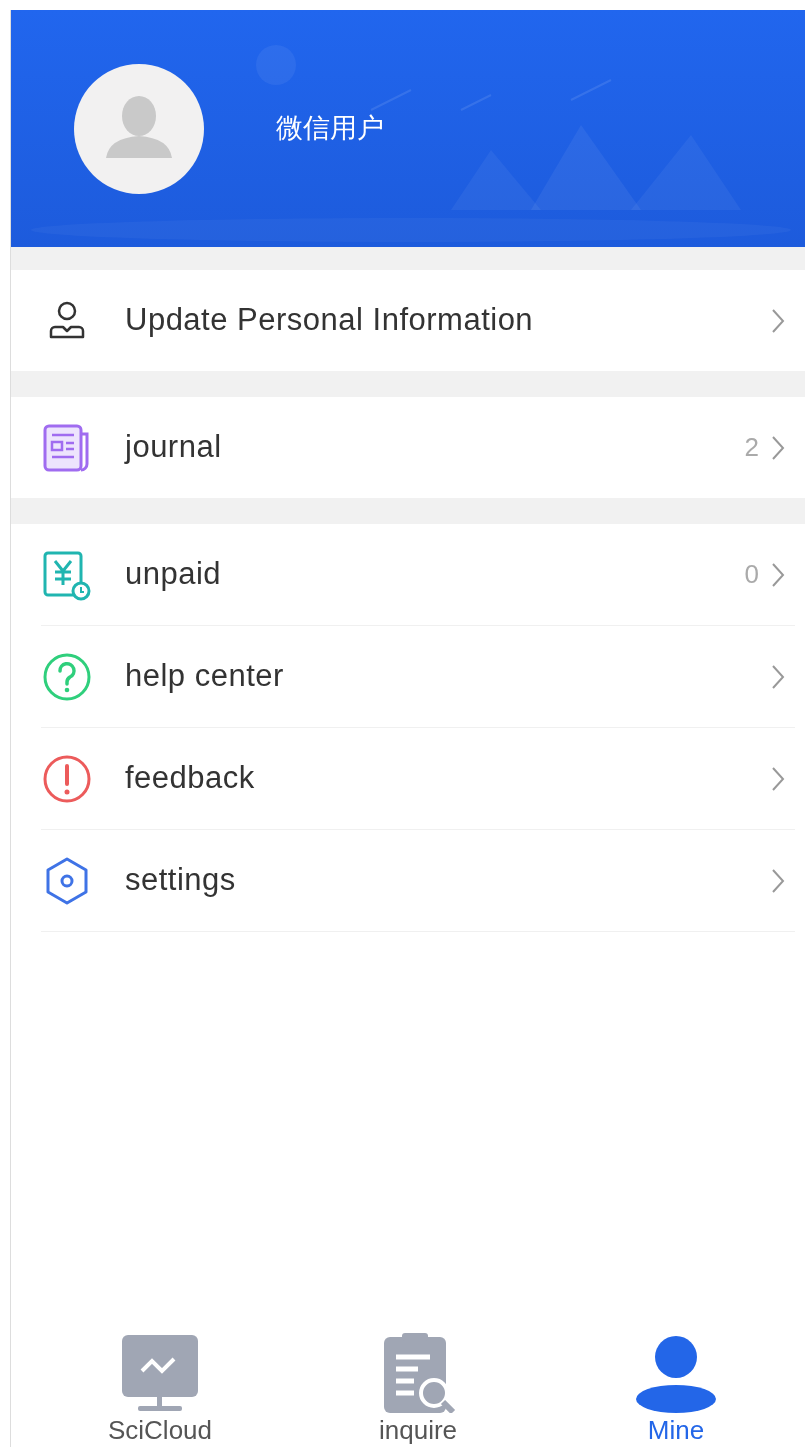 The height and width of the screenshot is (1447, 805). Describe the element at coordinates (418, 880) in the screenshot. I see `menu-item: settings` at that location.